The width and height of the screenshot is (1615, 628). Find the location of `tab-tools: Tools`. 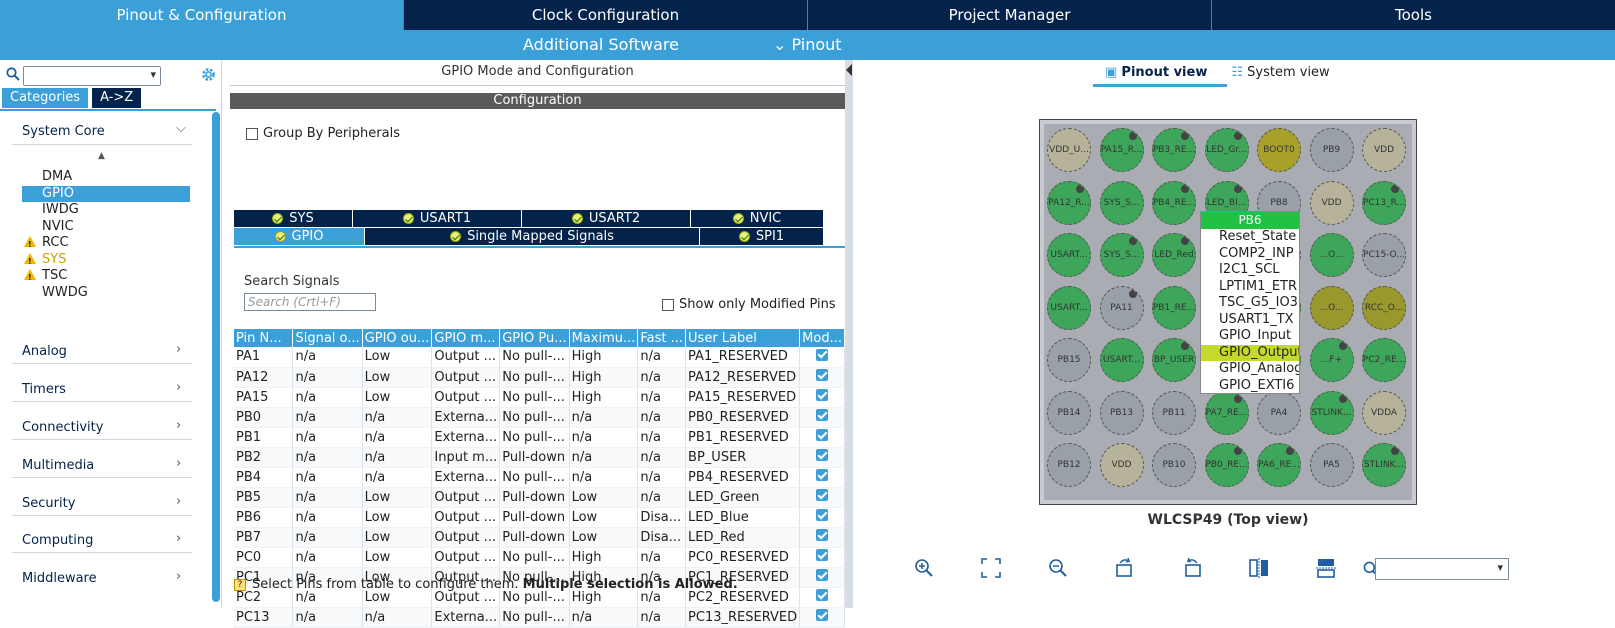

tab-tools: Tools is located at coordinates (1413, 15).